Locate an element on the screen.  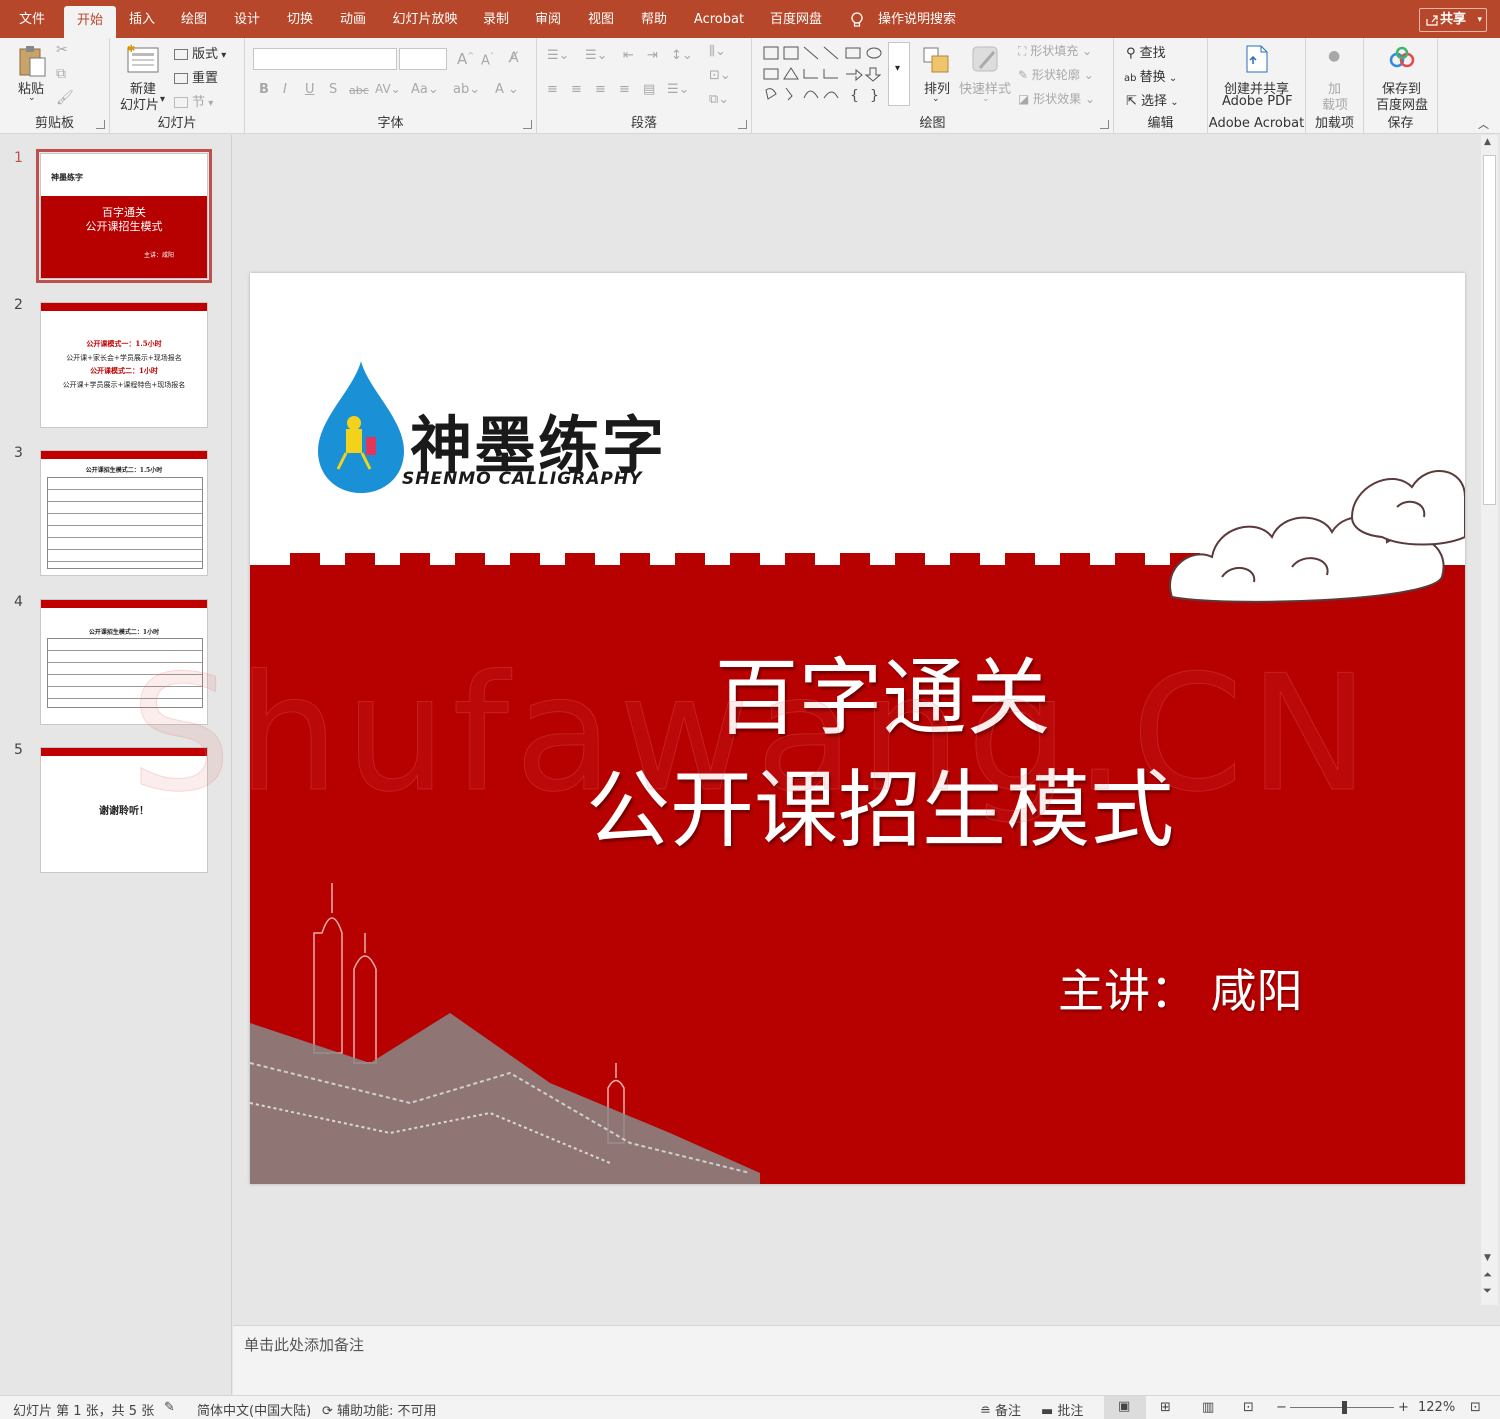
baidu-netdisk-icon is located at coordinates (1402, 58).